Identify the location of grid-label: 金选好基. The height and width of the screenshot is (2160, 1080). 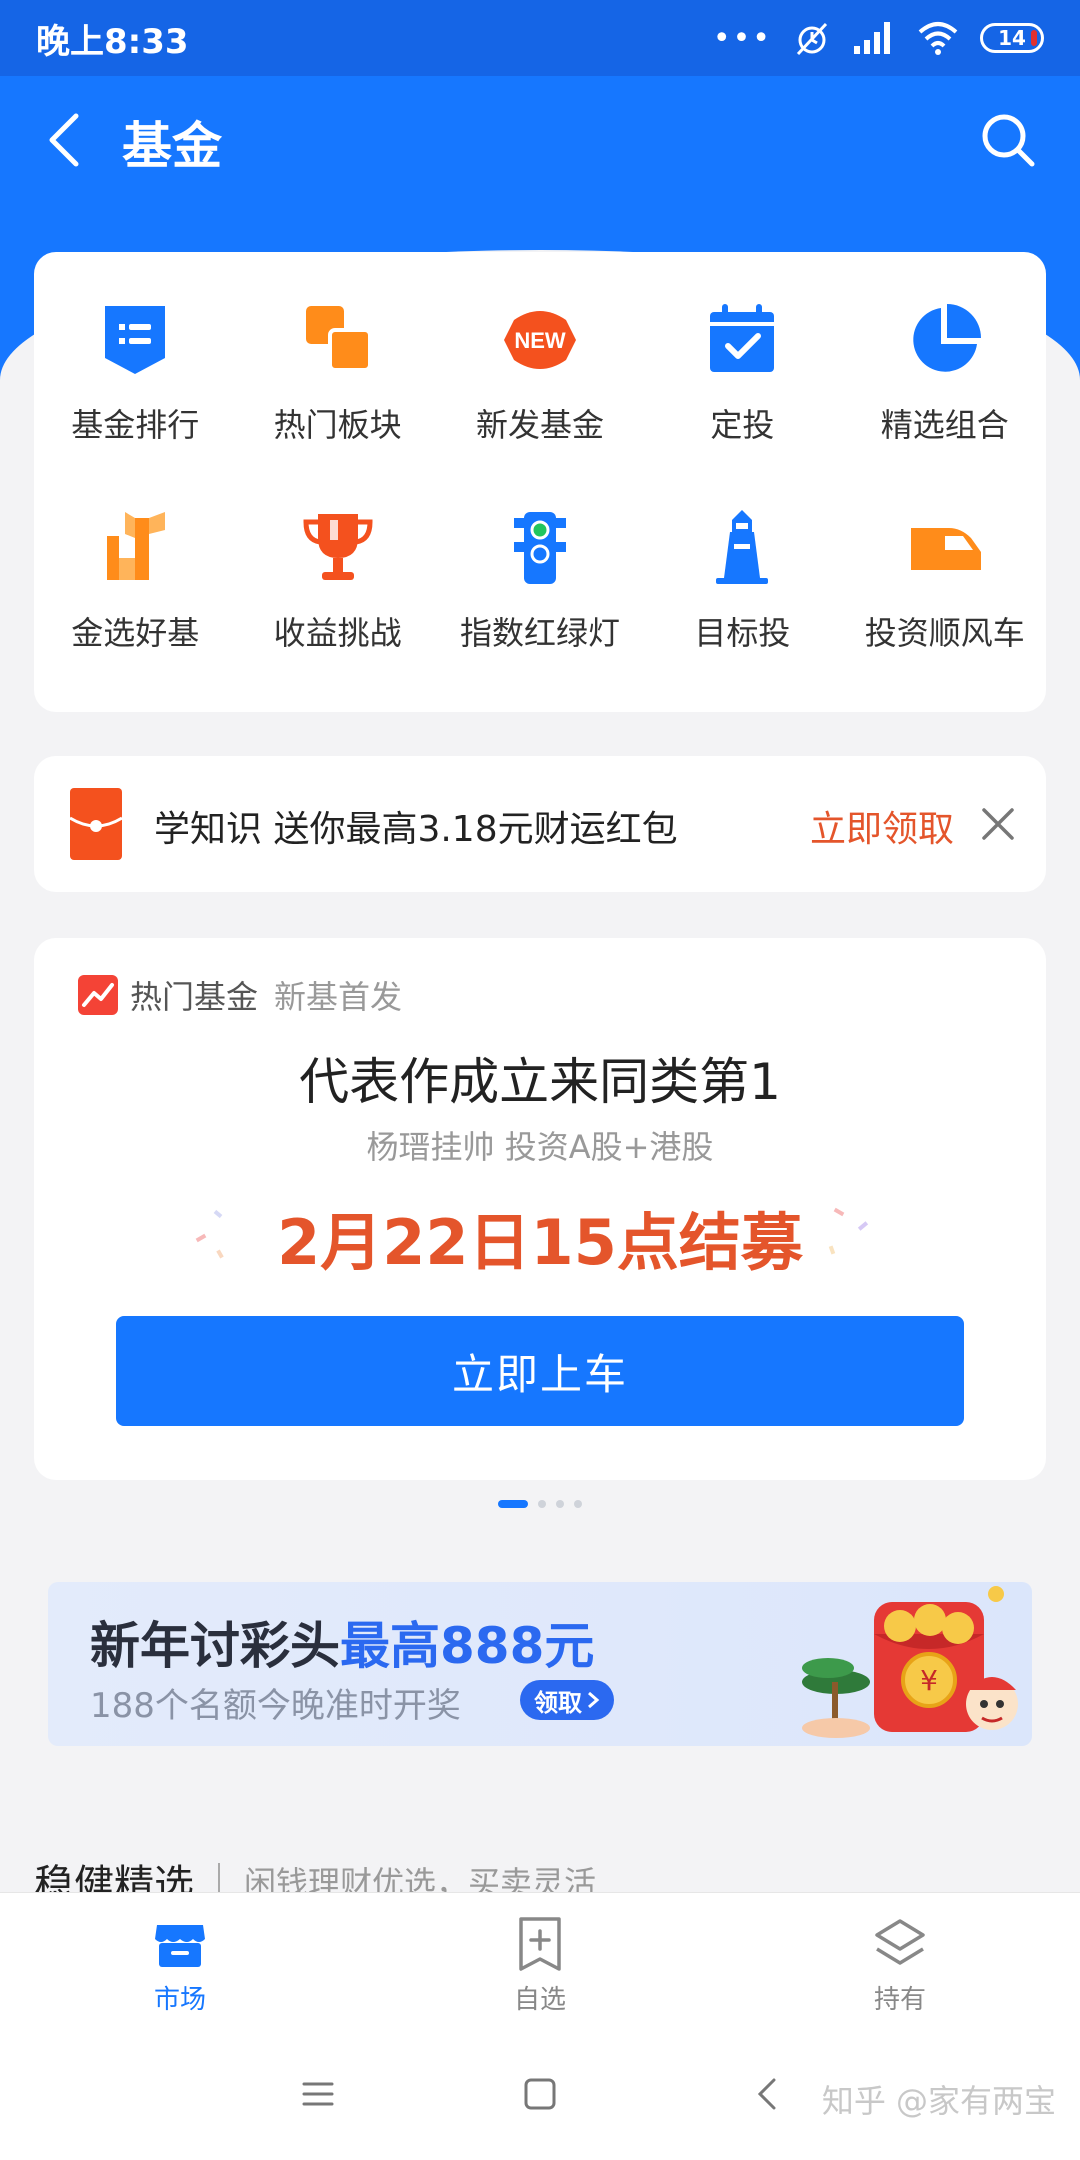
(135, 633).